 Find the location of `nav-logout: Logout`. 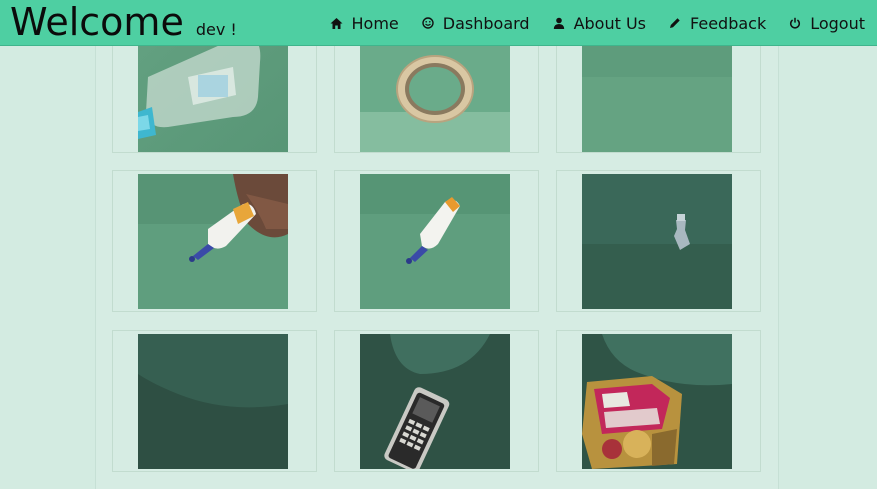

nav-logout: Logout is located at coordinates (826, 23).